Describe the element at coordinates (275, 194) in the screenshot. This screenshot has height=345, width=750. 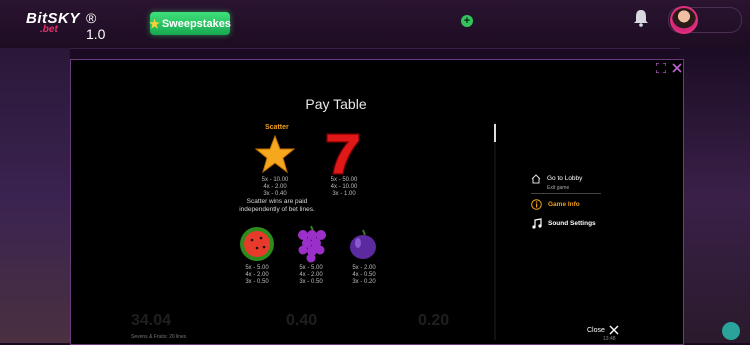
I see `pay-line: 3x - 0.40` at that location.